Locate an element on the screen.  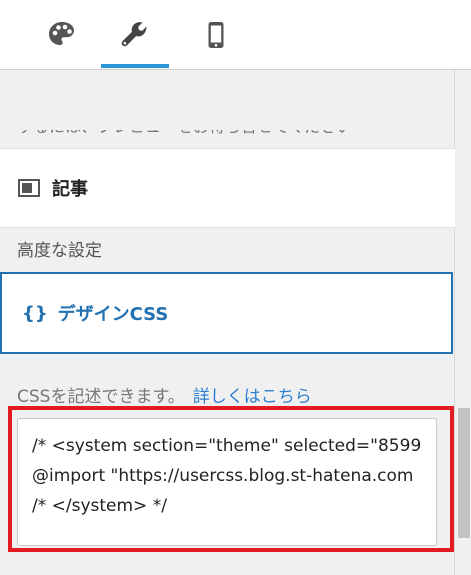
braces-icon: {} is located at coordinates (35, 313).